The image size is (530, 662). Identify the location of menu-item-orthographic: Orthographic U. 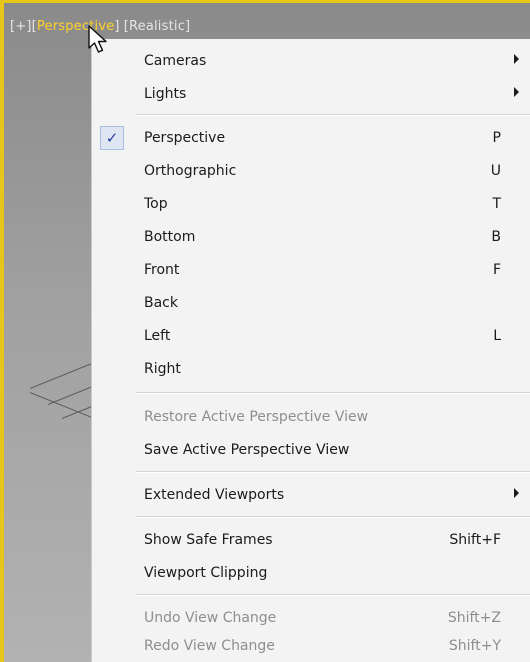
(311, 171).